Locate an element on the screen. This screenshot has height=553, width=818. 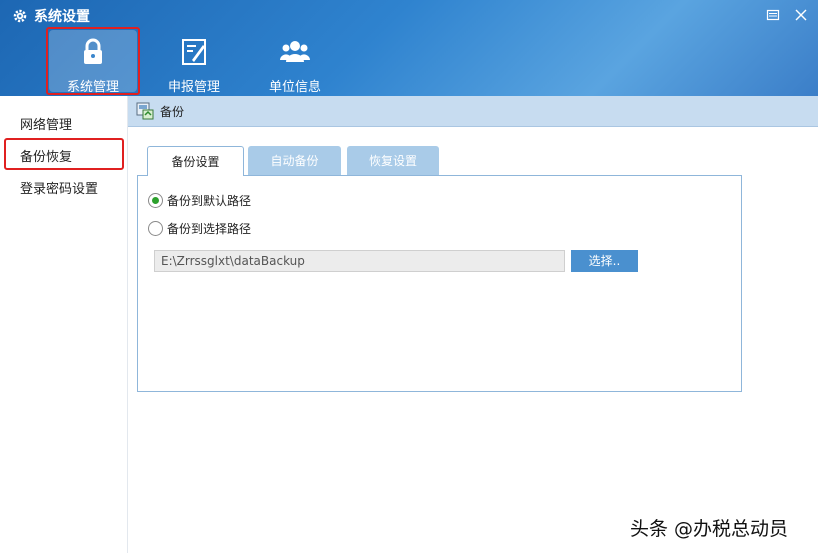
restore-icon is located at coordinates (773, 15).